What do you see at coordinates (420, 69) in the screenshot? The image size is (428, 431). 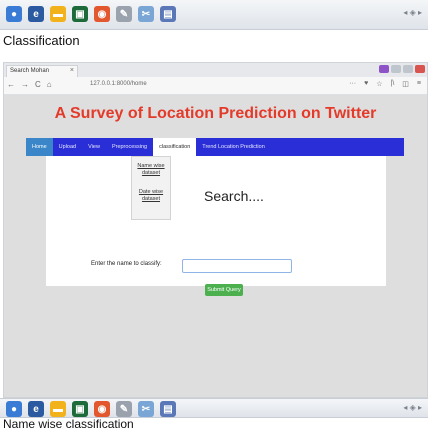 I see `close-icon` at bounding box center [420, 69].